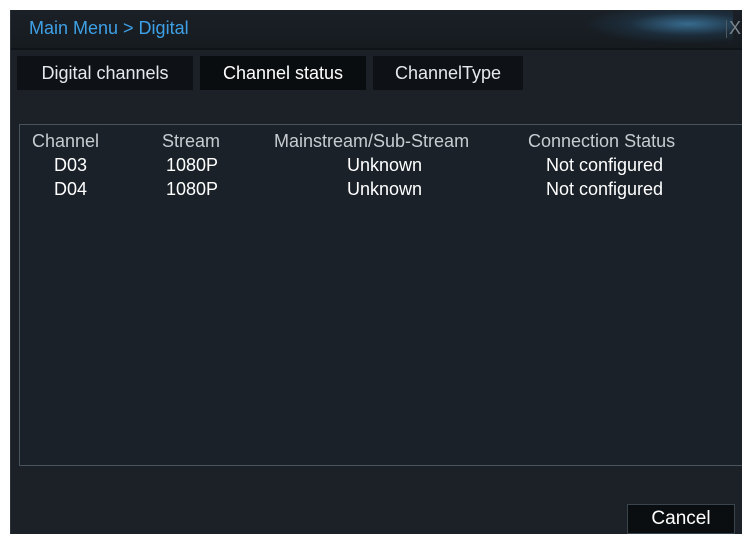  What do you see at coordinates (658, 27) in the screenshot?
I see `title-glow-decoration` at bounding box center [658, 27].